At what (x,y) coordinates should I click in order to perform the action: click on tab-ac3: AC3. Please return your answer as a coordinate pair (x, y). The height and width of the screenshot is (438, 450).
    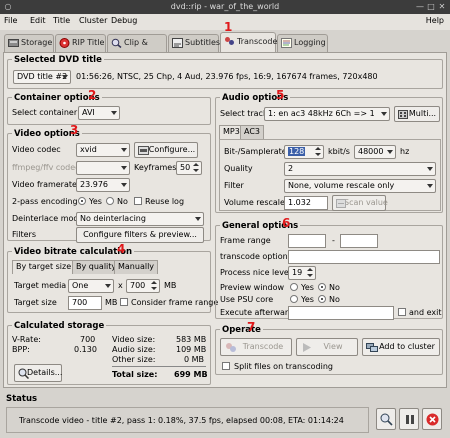
    Looking at the image, I should click on (252, 132).